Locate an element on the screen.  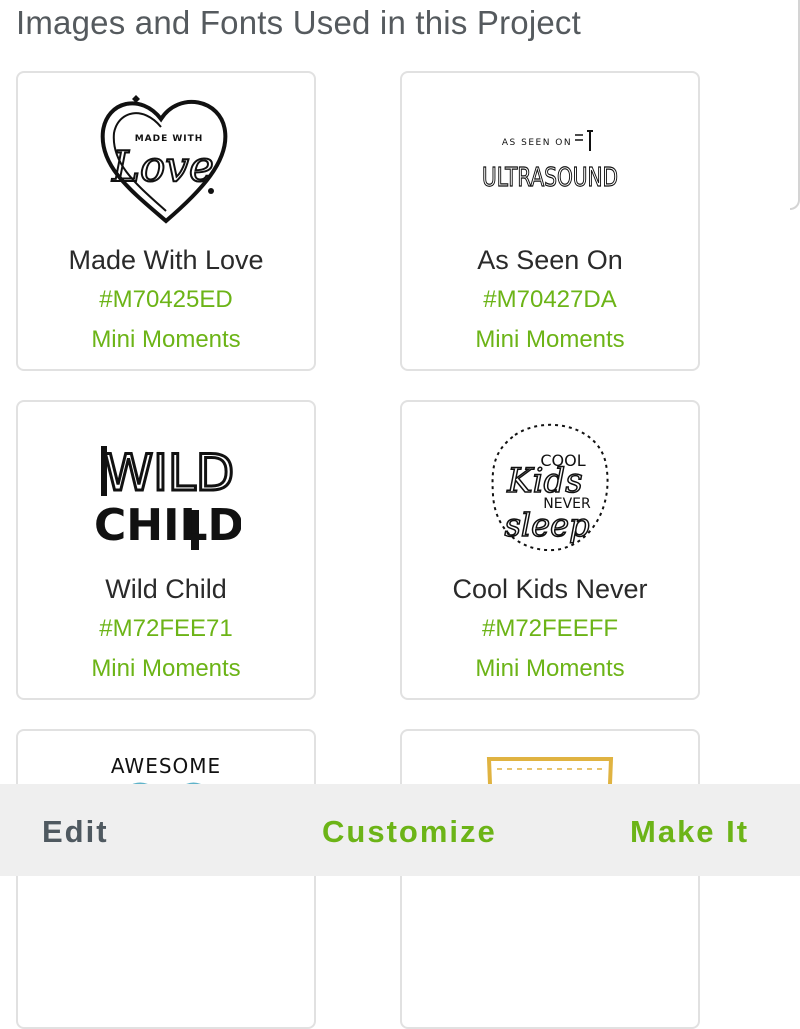
wild-child-image: WILD CHILD is located at coordinates (166, 485).